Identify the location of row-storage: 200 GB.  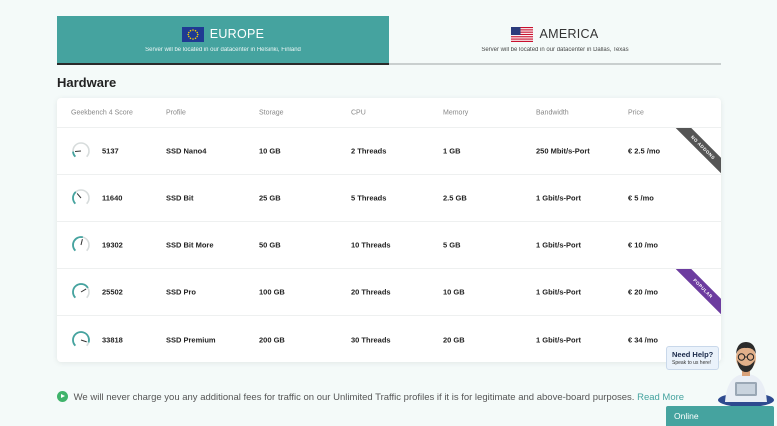
(272, 339).